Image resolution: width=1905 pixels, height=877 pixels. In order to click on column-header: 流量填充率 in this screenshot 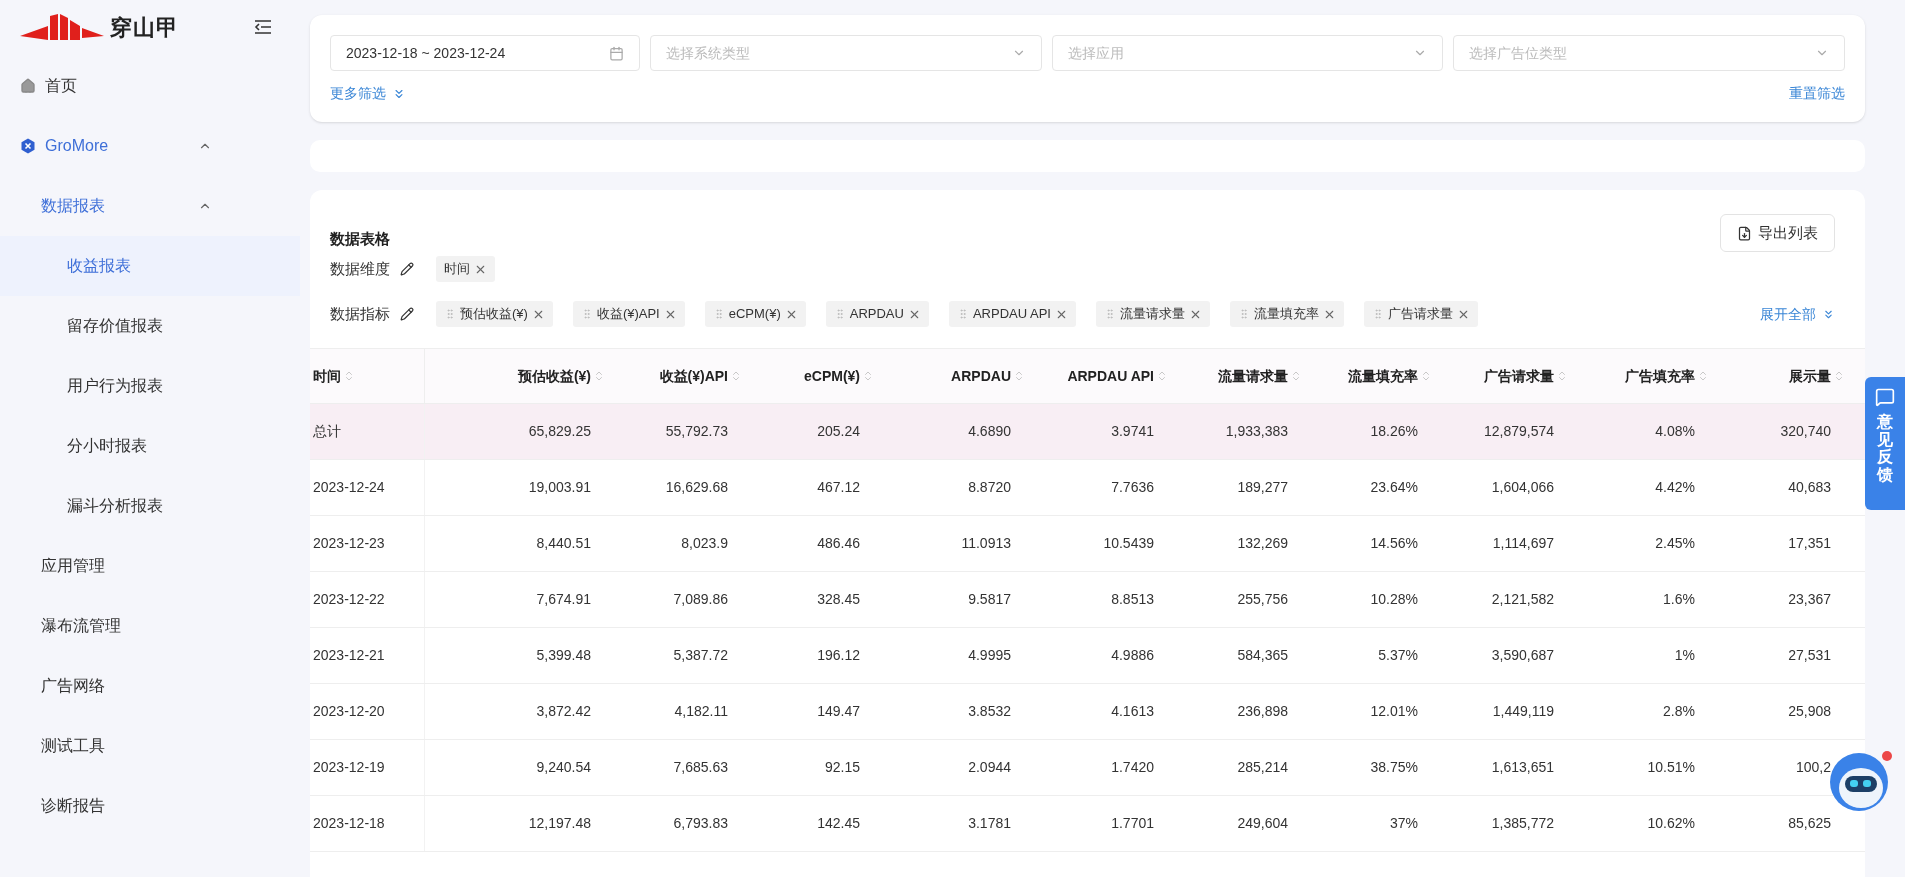, I will do `click(1383, 376)`.